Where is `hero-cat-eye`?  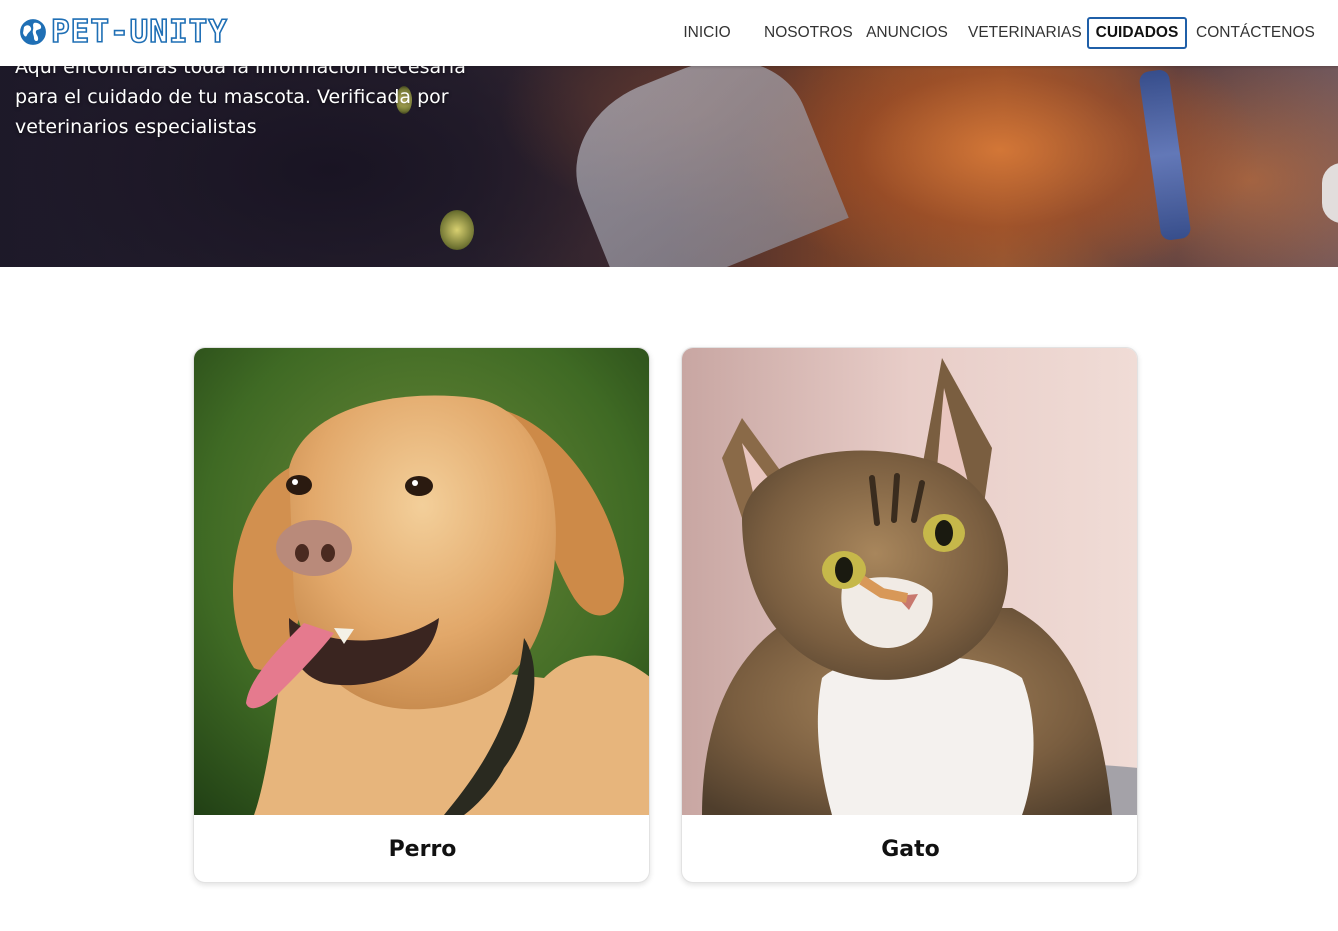
hero-cat-eye is located at coordinates (457, 230).